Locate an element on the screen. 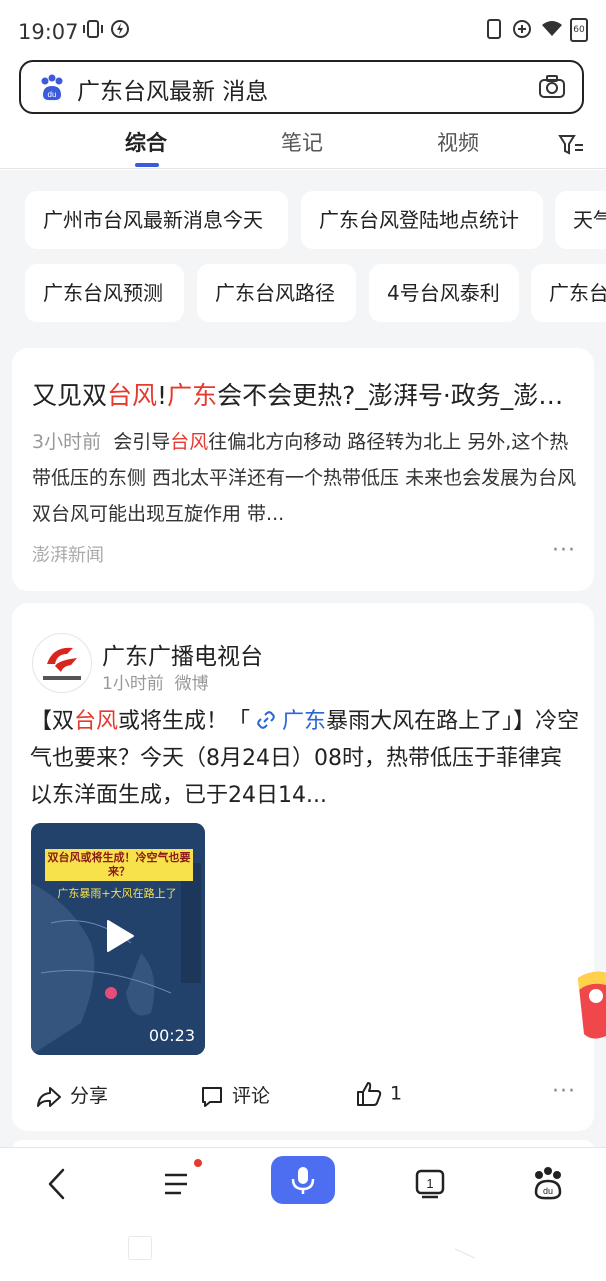 The width and height of the screenshot is (606, 1281). suggestion-chip: 广东台风登陆地点统计 is located at coordinates (422, 220).